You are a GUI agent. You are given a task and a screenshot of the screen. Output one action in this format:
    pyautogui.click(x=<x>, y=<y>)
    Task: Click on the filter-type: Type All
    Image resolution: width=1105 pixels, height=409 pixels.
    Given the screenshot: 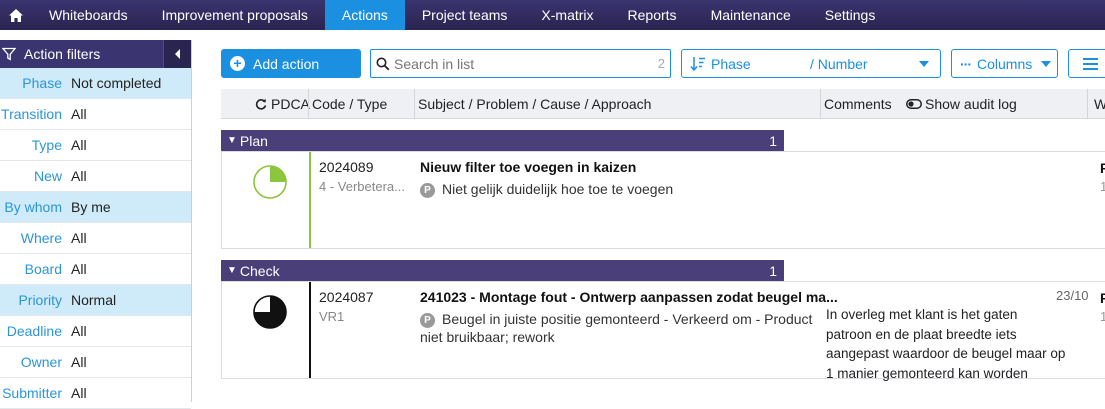 What is the action you would take?
    pyautogui.click(x=95, y=145)
    